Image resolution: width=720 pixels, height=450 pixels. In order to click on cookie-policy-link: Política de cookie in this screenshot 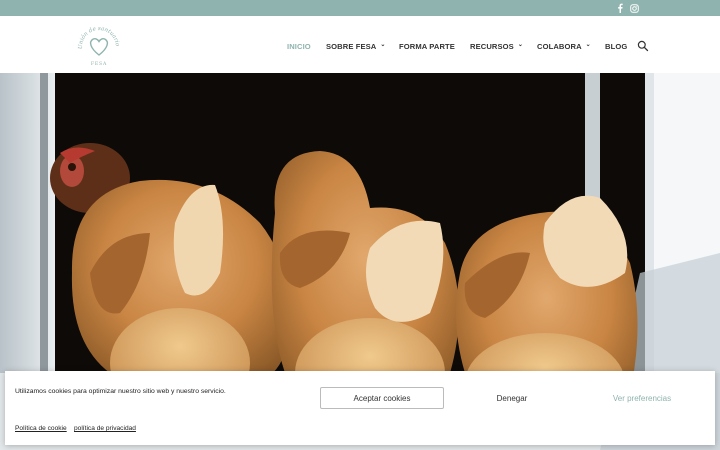, I will do `click(41, 428)`.